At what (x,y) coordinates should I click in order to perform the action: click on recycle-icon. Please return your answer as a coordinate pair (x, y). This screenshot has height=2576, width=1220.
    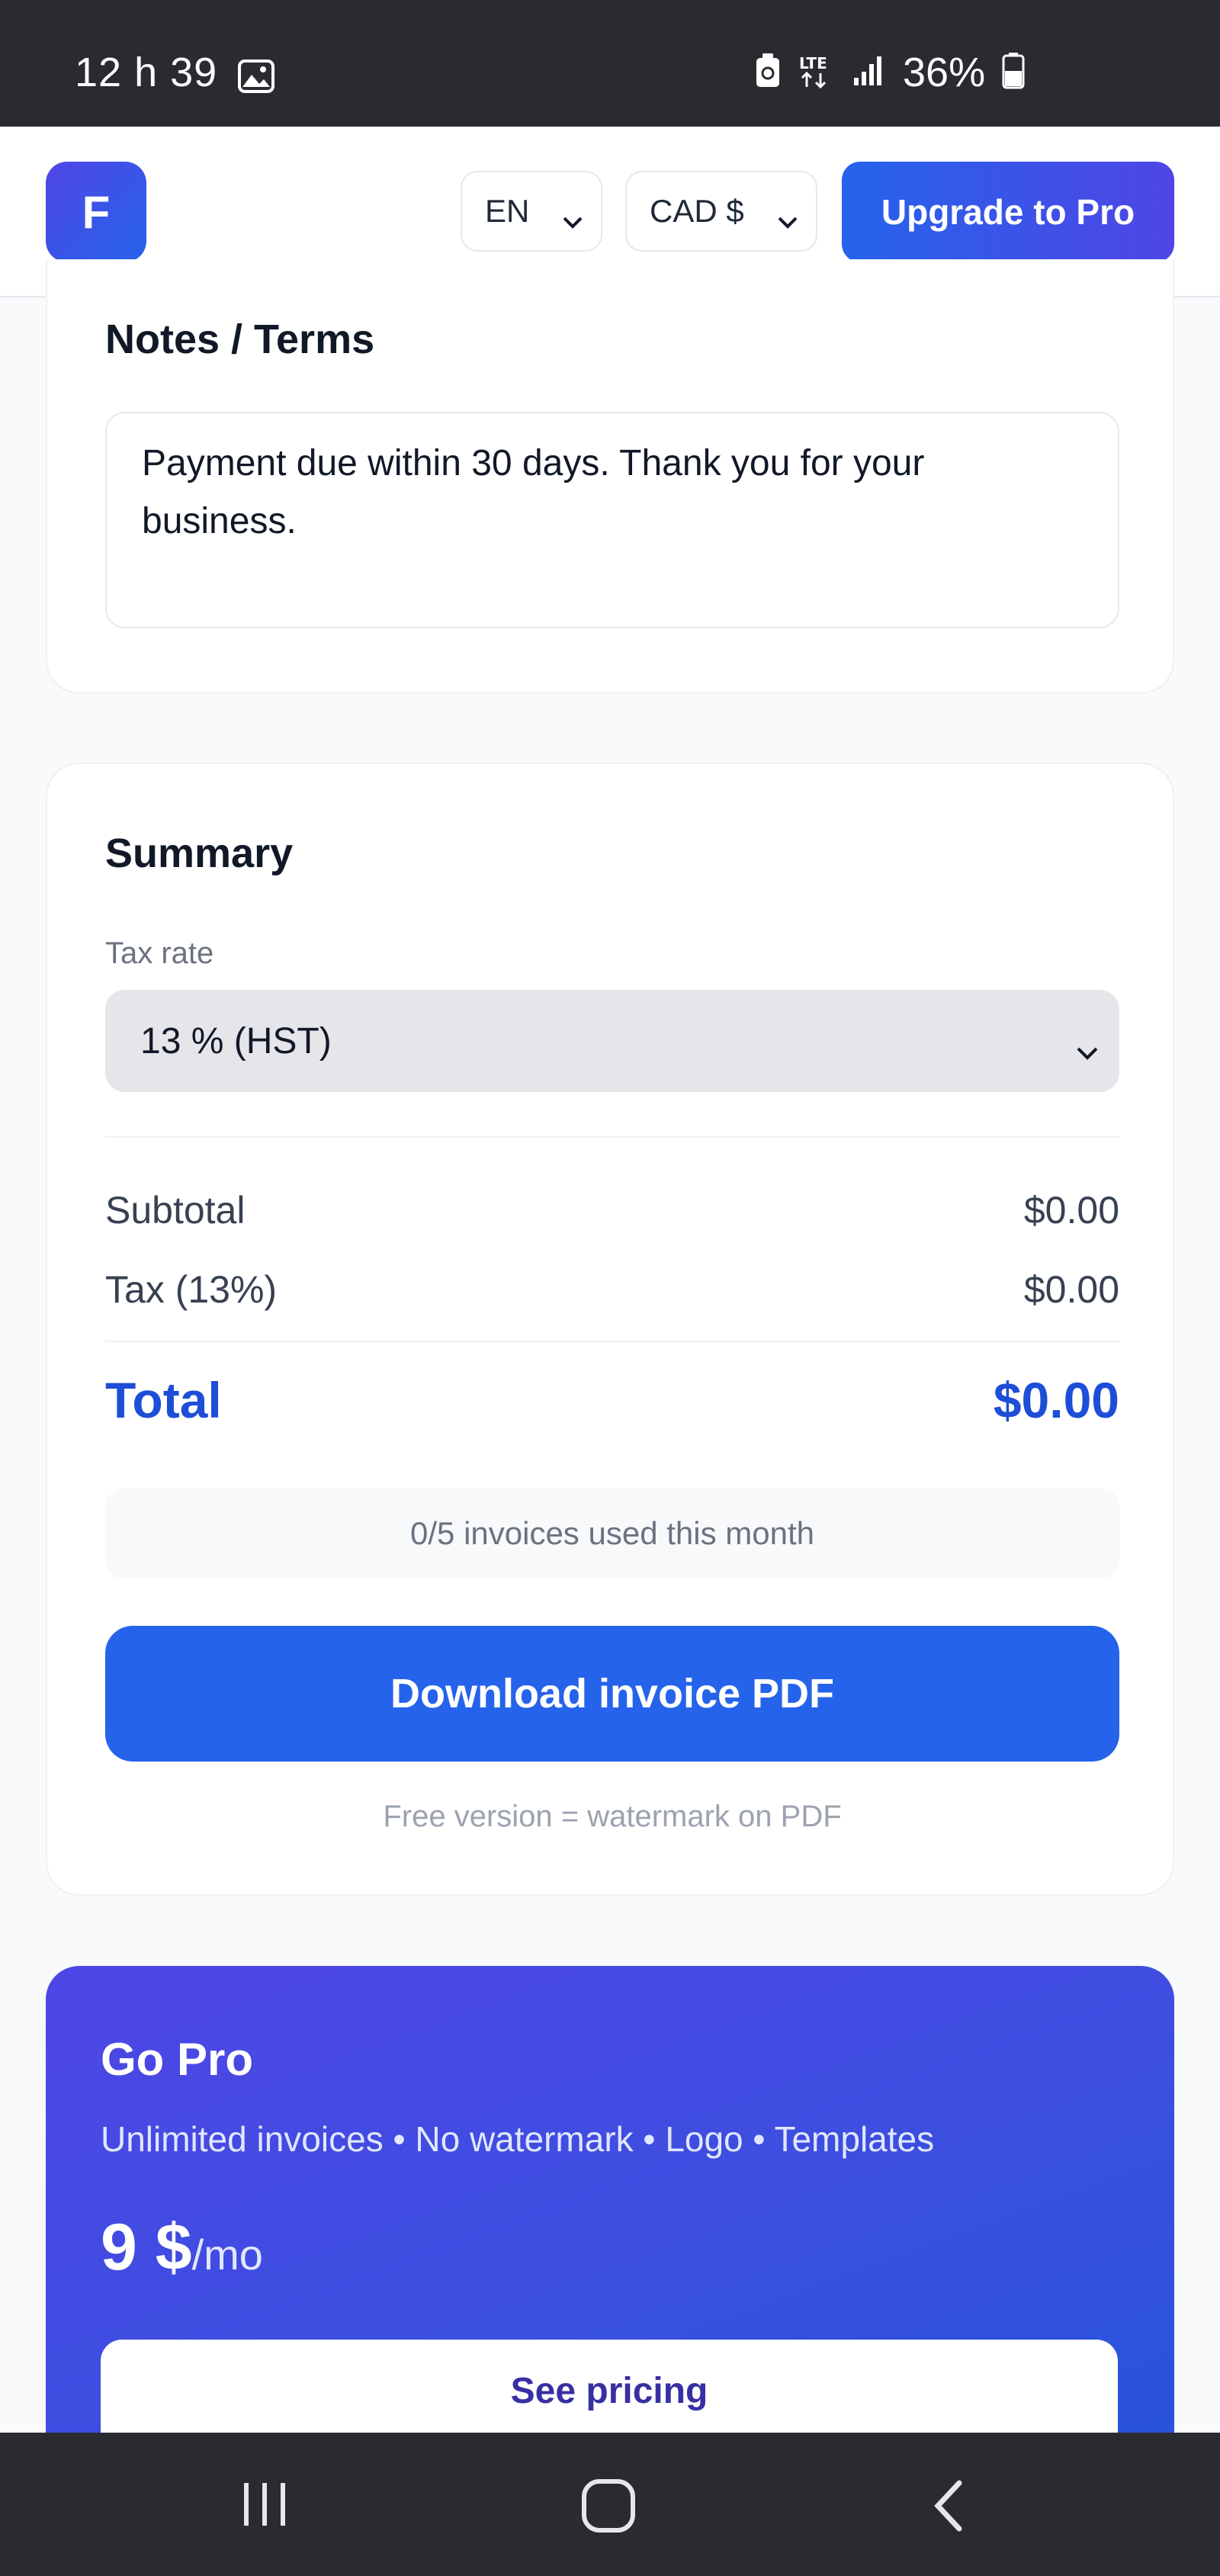
    Looking at the image, I should click on (768, 72).